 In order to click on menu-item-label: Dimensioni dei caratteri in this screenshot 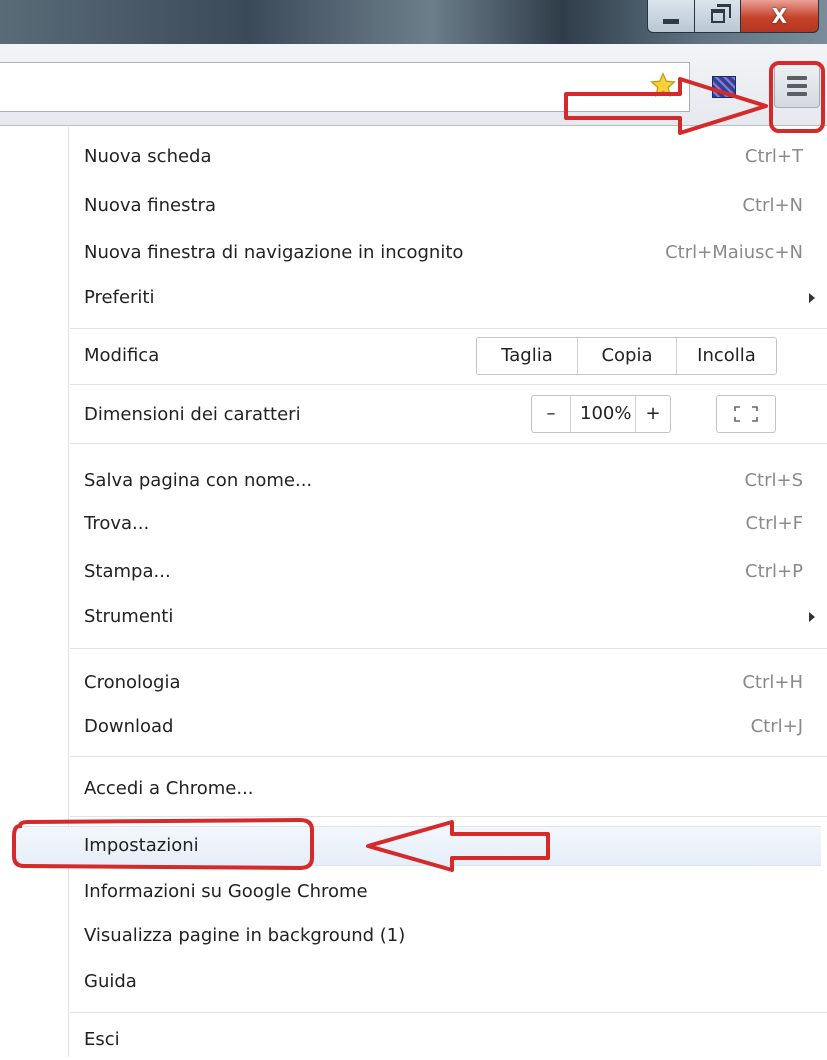, I will do `click(192, 414)`.